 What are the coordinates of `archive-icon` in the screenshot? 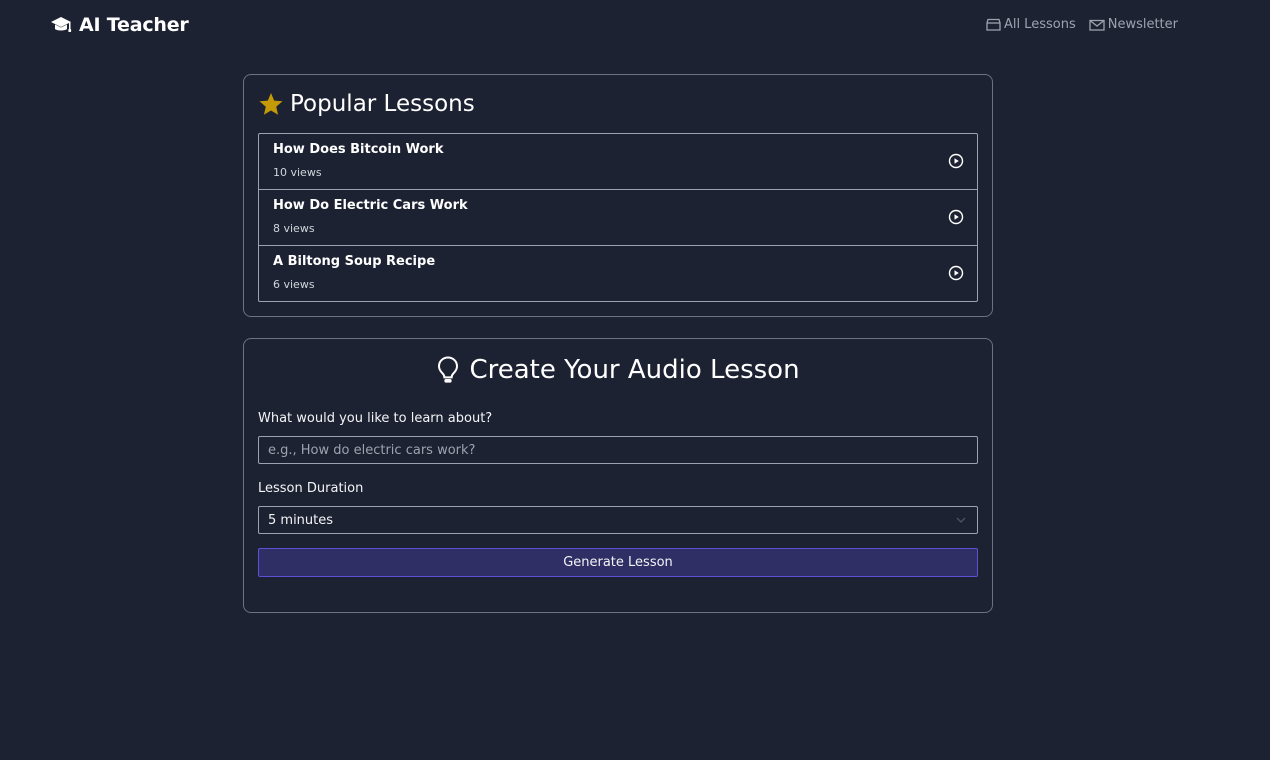 It's located at (993, 24).